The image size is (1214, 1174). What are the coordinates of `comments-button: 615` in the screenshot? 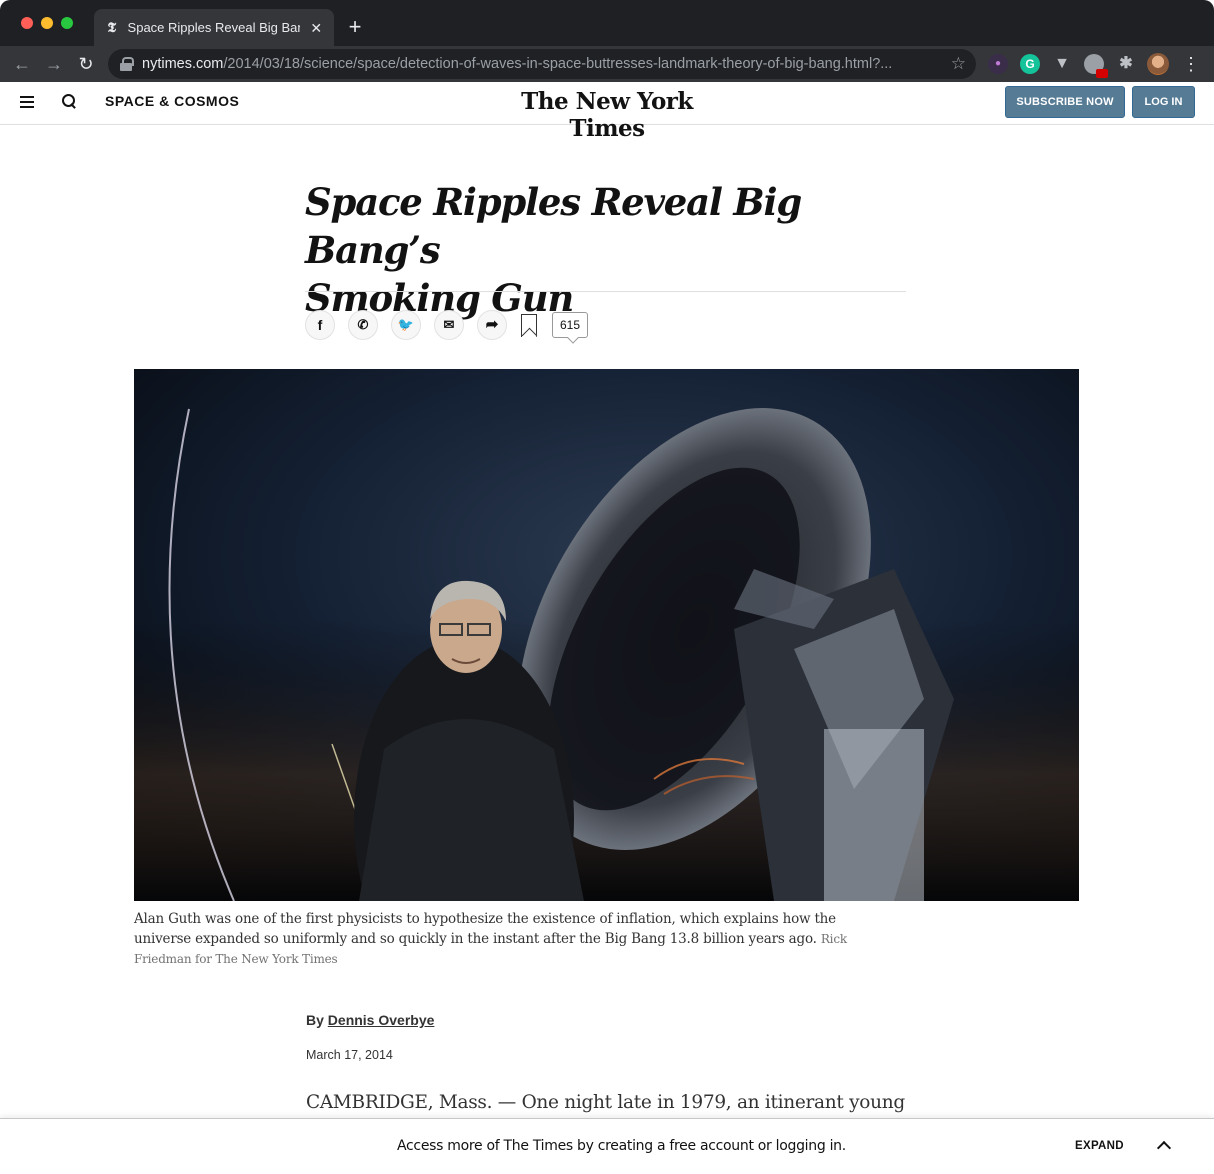 It's located at (570, 325).